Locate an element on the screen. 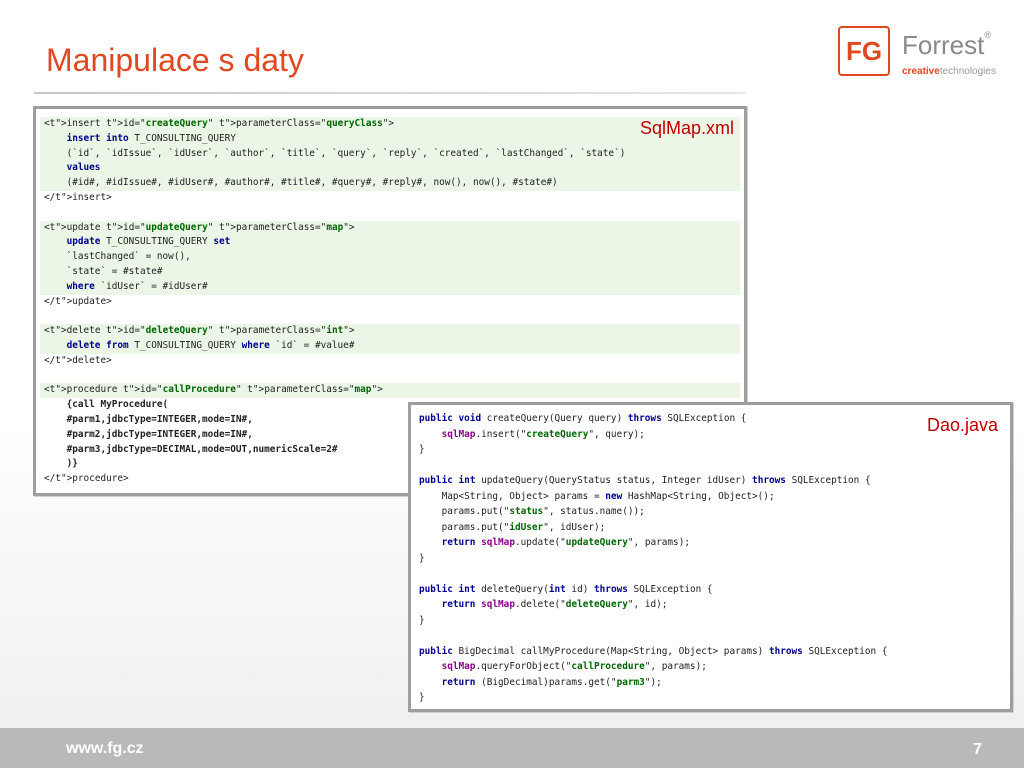 This screenshot has height=768, width=1024. xml-code-line: </t">update> is located at coordinates (78, 301).